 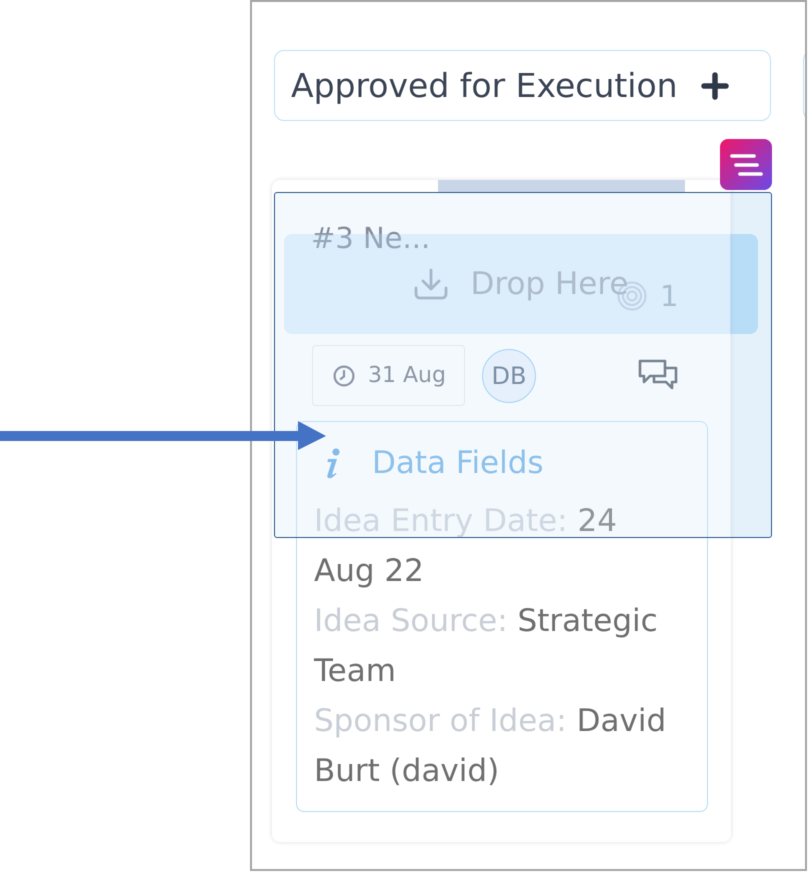 I want to click on clock-icon, so click(x=344, y=375).